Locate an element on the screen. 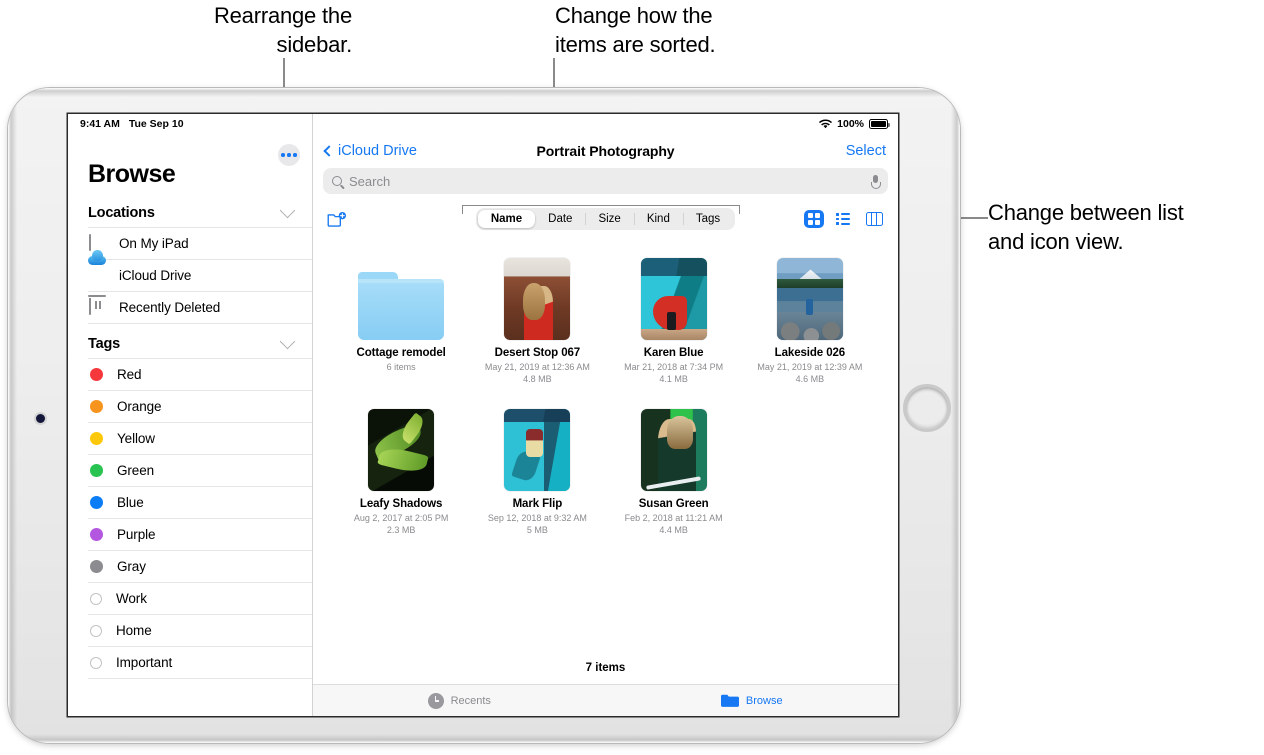 The image size is (1264, 755). tab-browse: Browse is located at coordinates (752, 701).